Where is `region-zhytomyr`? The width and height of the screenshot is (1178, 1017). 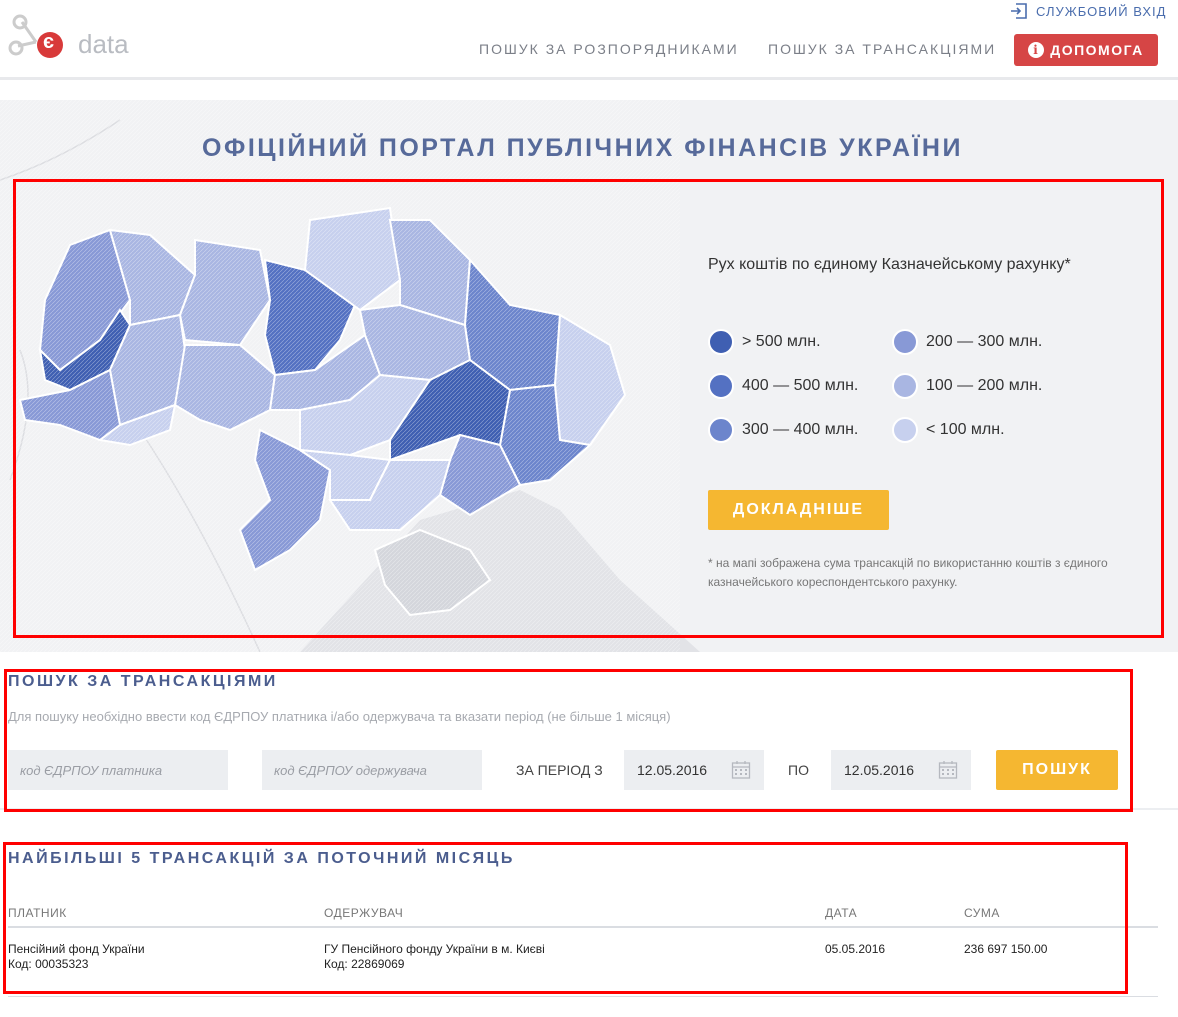
region-zhytomyr is located at coordinates (225, 292).